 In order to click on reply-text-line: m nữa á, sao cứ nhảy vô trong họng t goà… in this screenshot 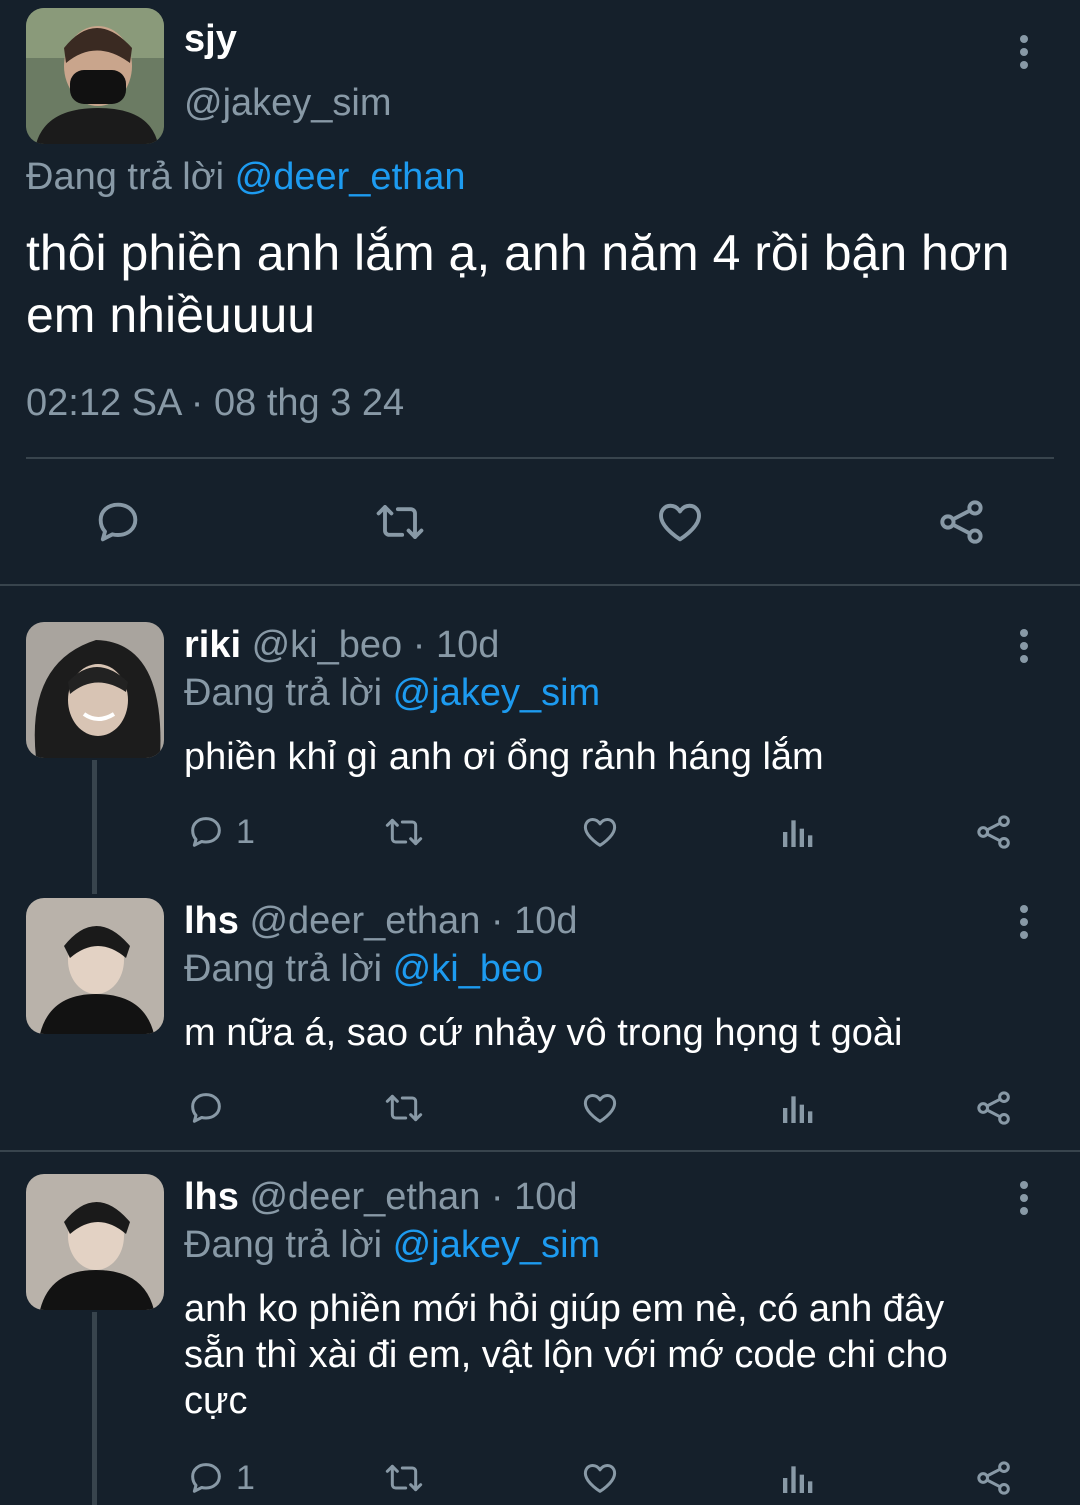, I will do `click(543, 1033)`.